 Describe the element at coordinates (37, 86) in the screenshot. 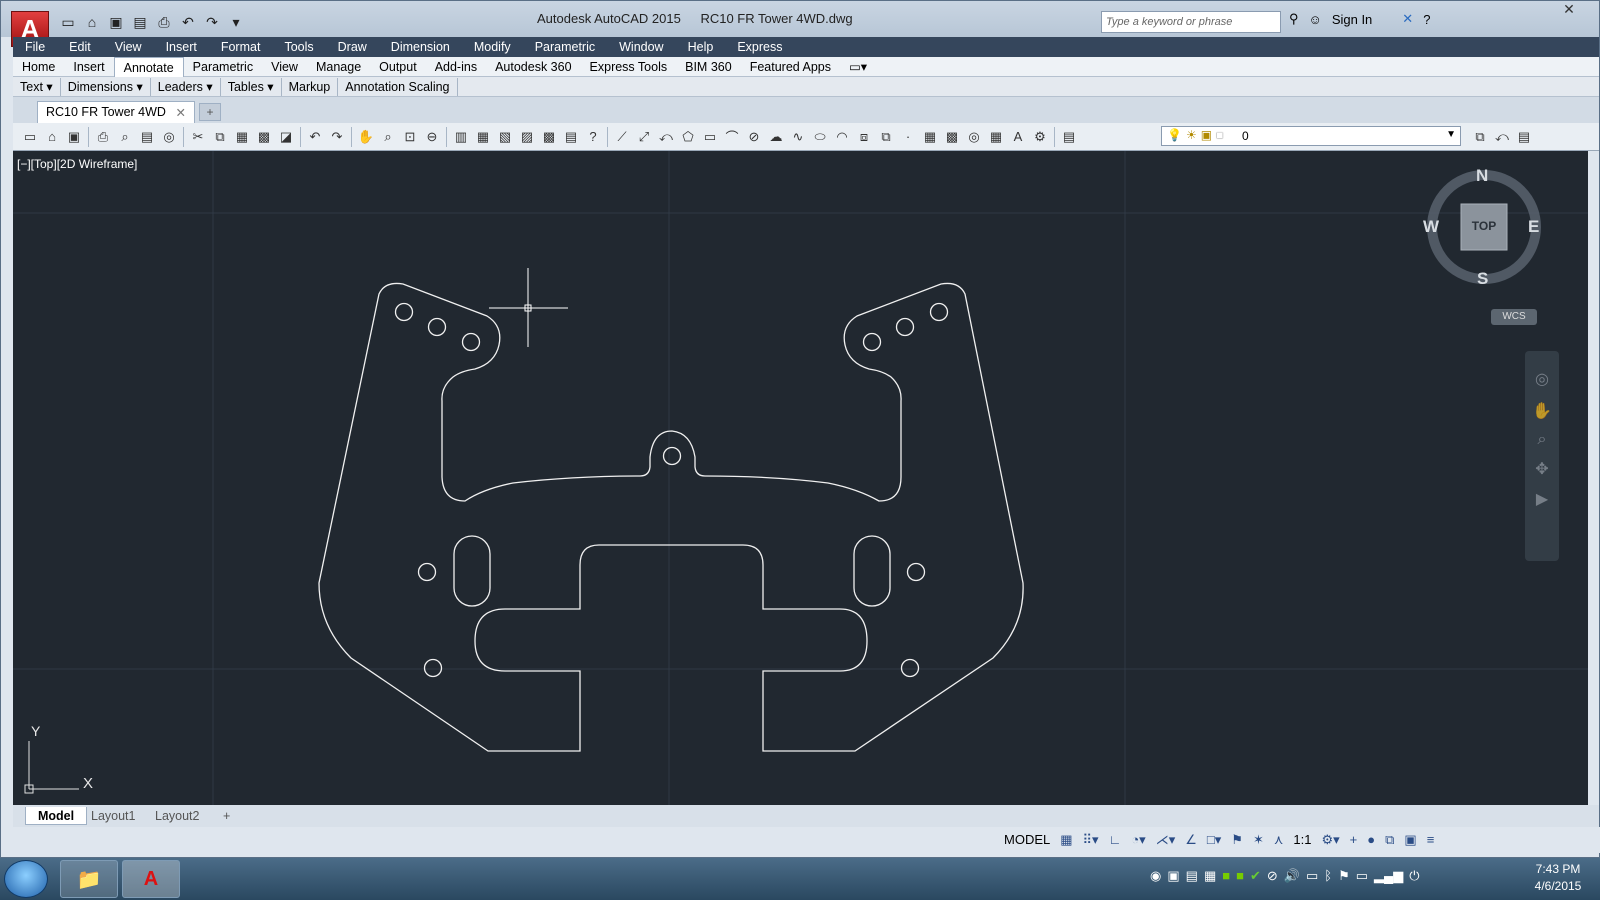

I see `panel-text: Text ▾` at that location.